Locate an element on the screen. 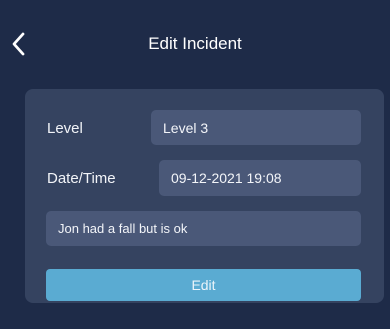 The height and width of the screenshot is (329, 390). page-title: Edit Incident is located at coordinates (195, 43).